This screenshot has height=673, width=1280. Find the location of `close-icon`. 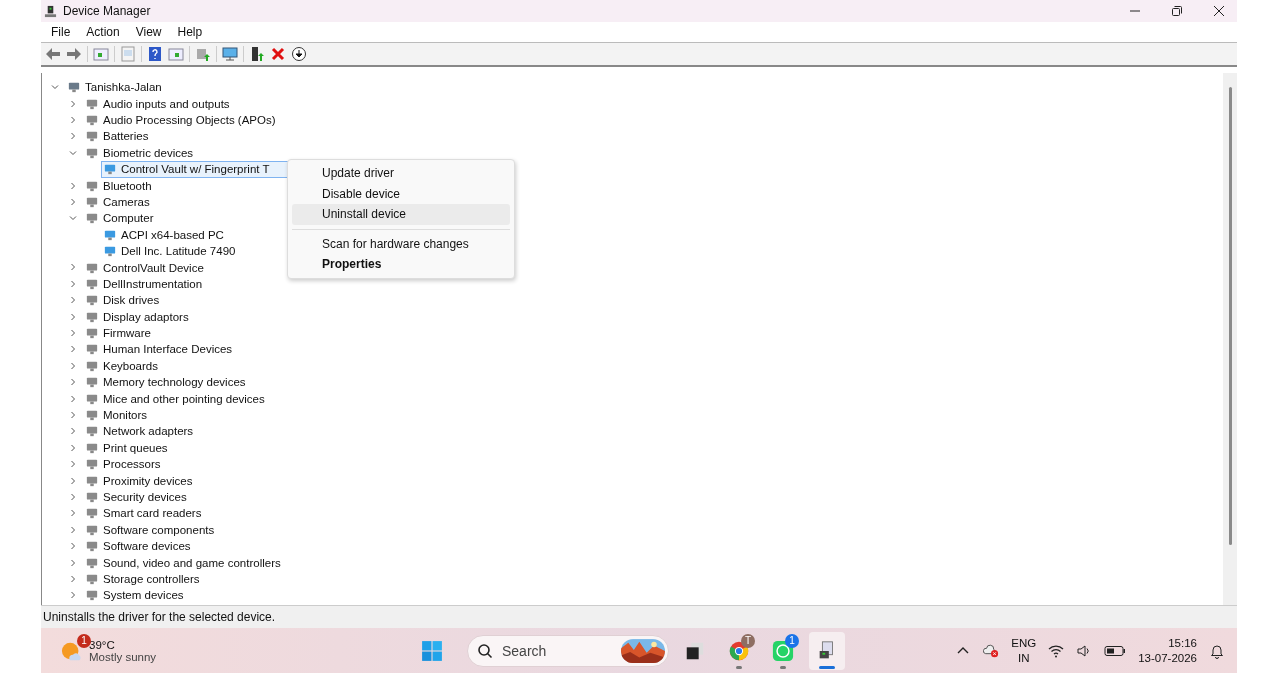

close-icon is located at coordinates (1219, 11).